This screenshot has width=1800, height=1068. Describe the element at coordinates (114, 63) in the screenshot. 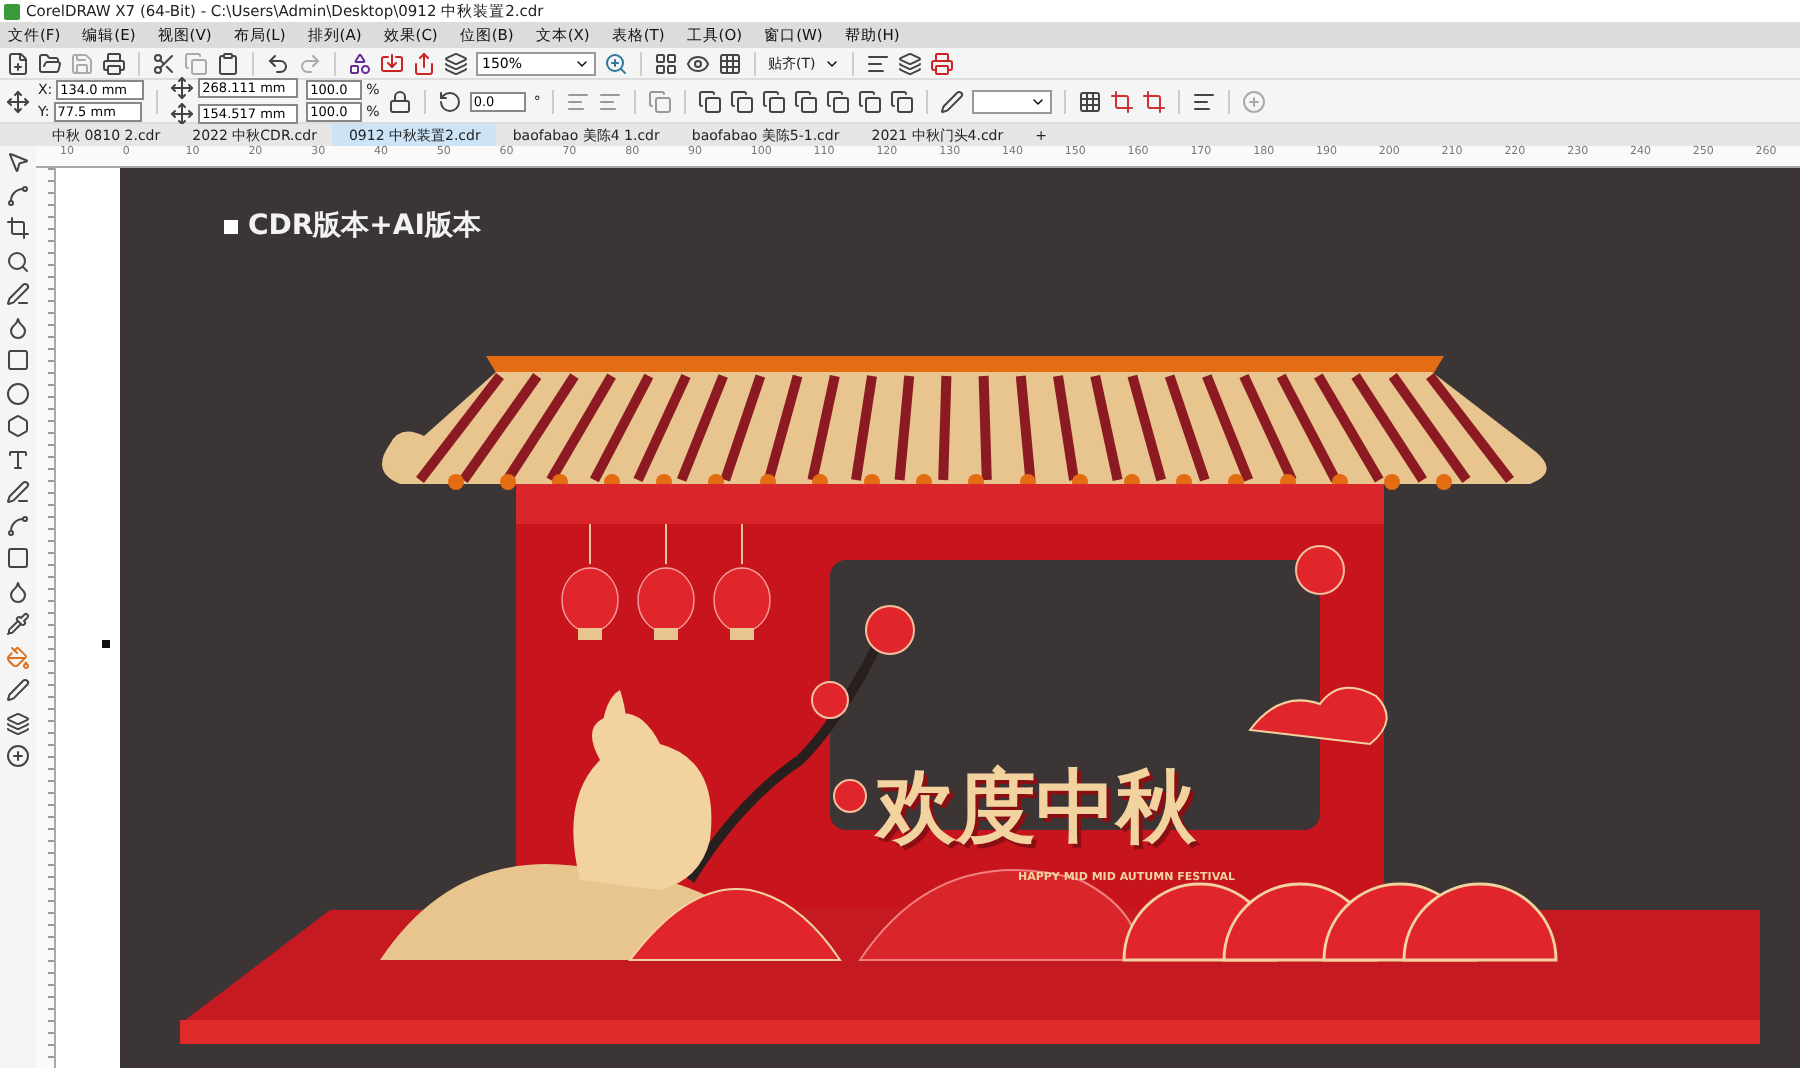

I see `print-icon` at that location.